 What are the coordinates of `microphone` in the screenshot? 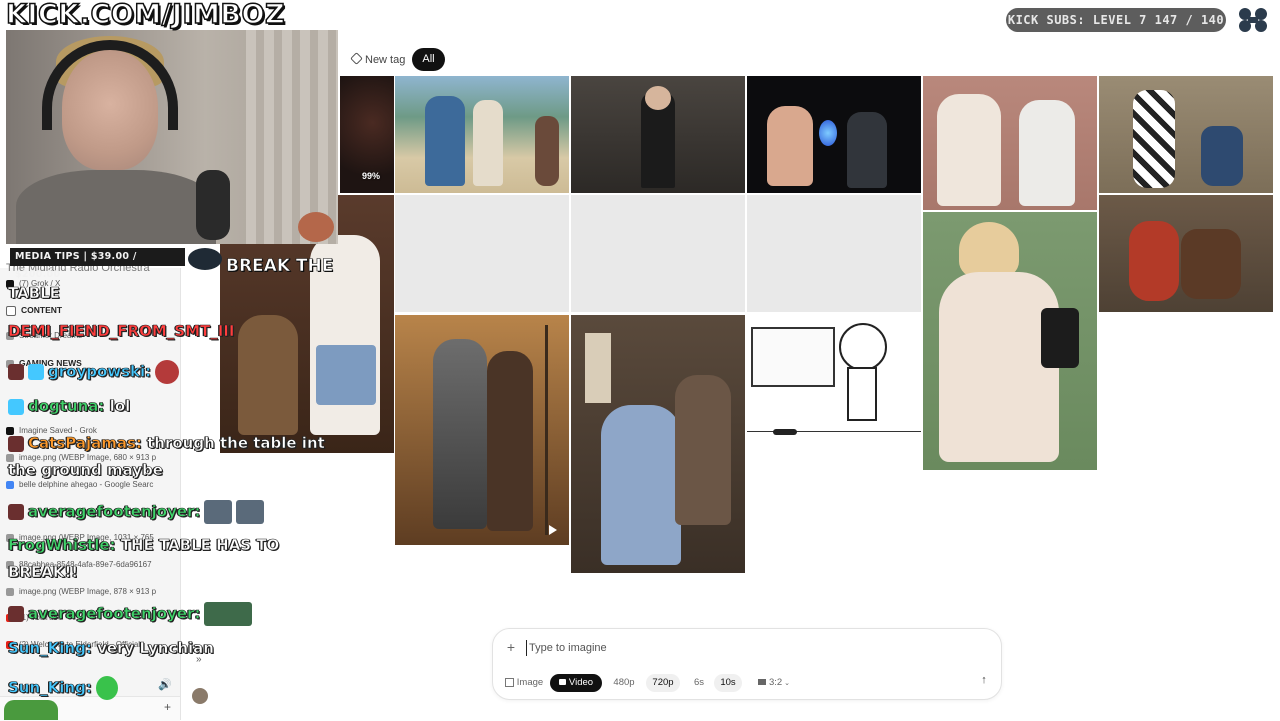 It's located at (213, 205).